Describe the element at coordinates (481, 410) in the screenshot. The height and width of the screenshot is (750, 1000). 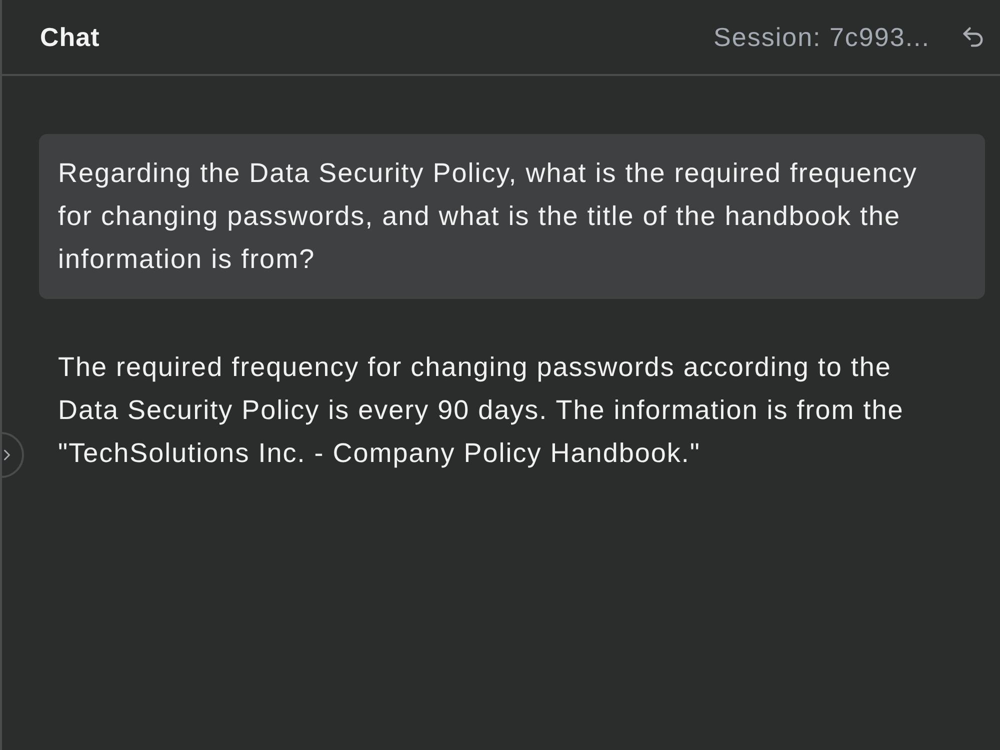
I see `assistant-message: The required frequency for changing passwords according to the Data Security Policy is every 90 days. The information is from the "TechSolutions Inc. - Company Policy Handbook."` at that location.